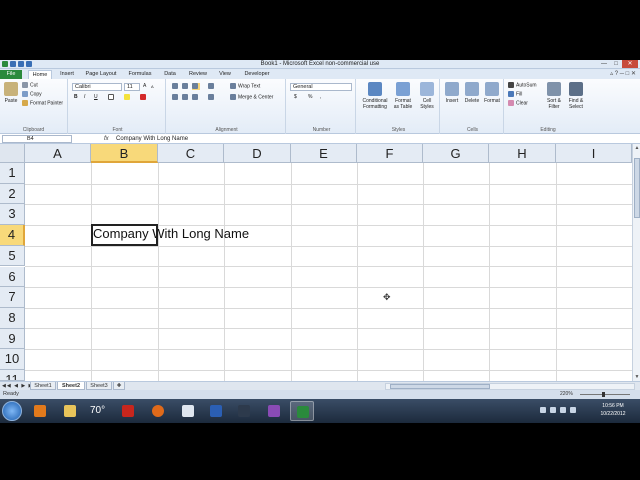  I want to click on tab-home: Home, so click(40, 74).